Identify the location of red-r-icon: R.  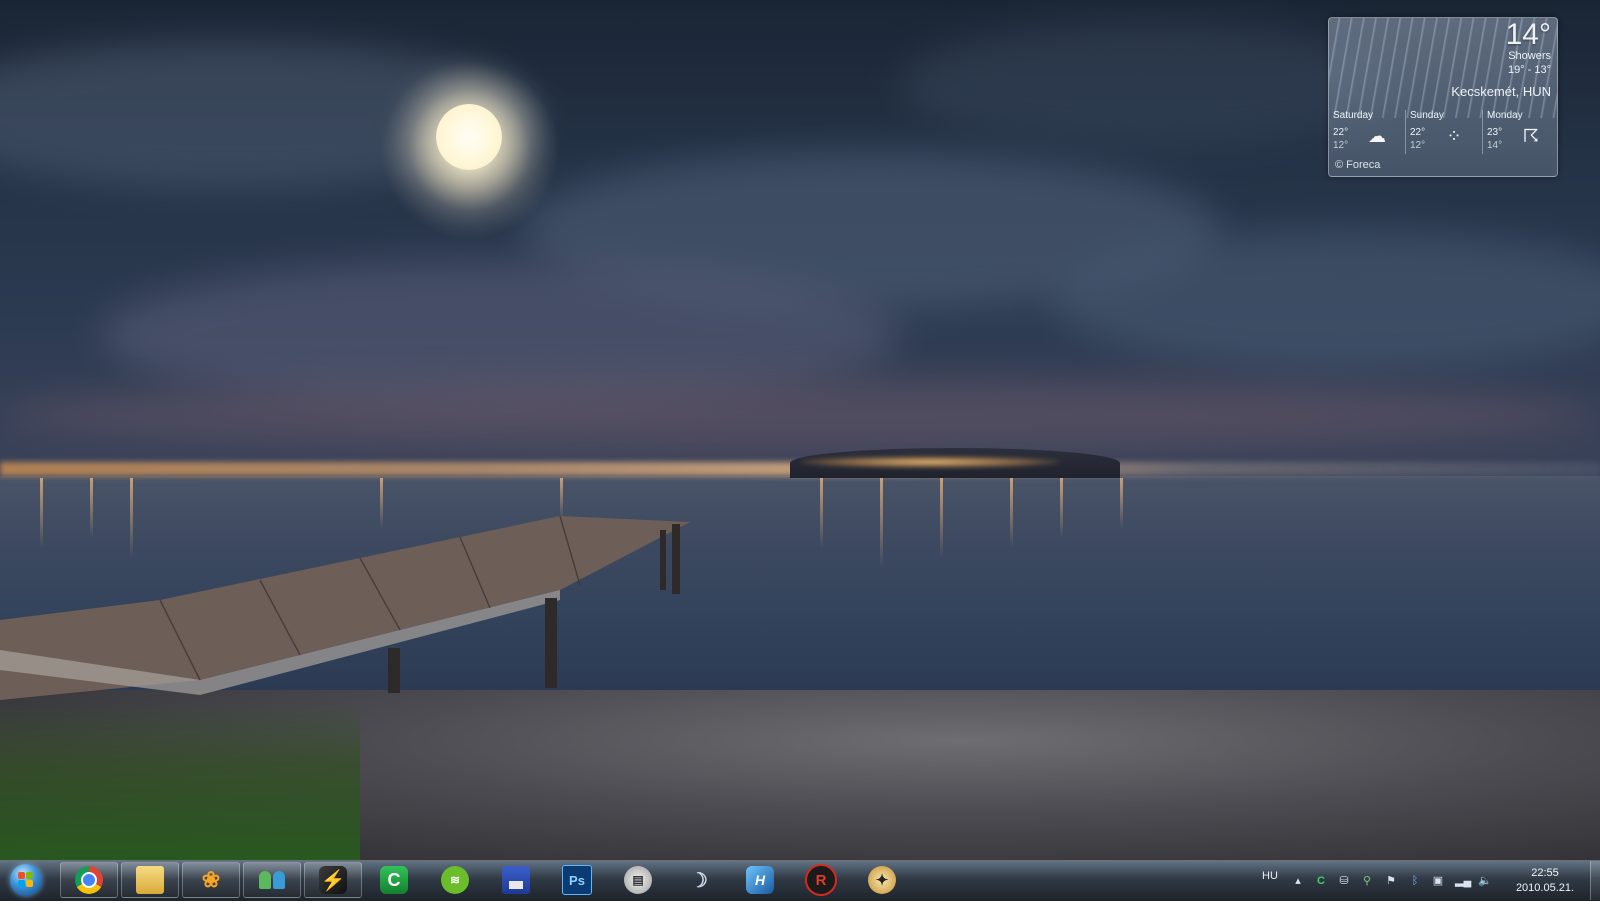
(821, 880).